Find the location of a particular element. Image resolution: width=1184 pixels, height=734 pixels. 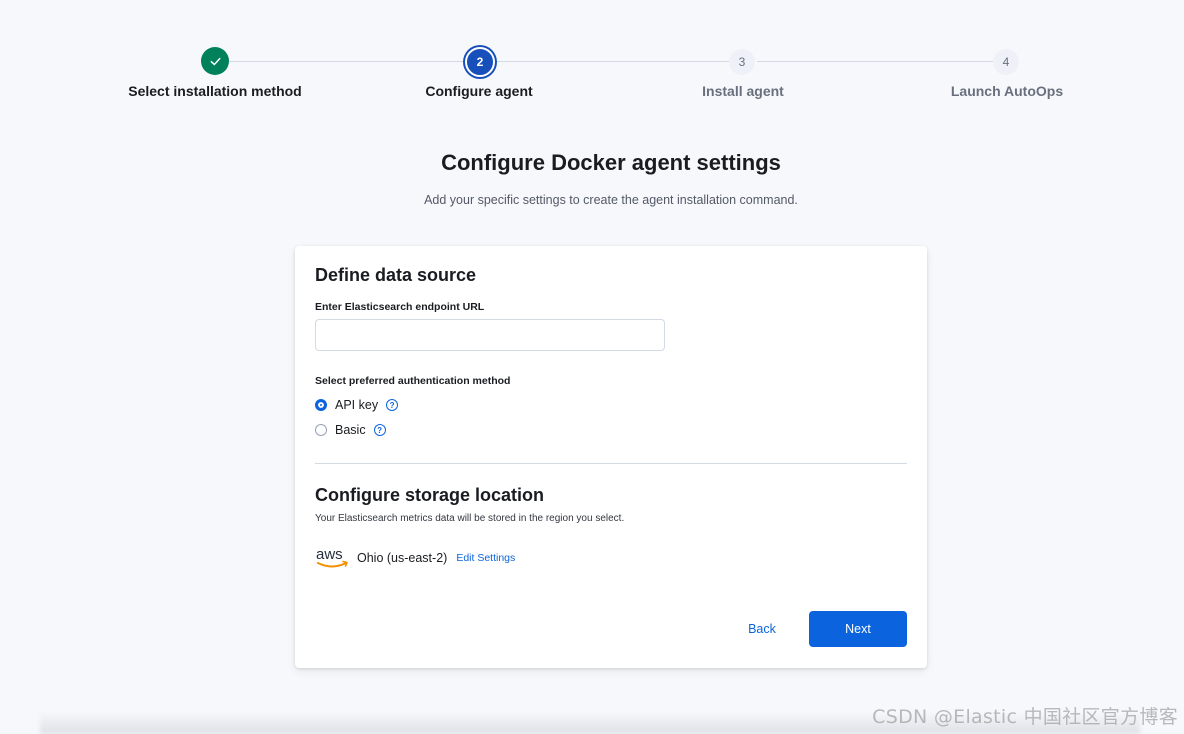

auth-option-label: Basic is located at coordinates (350, 430).